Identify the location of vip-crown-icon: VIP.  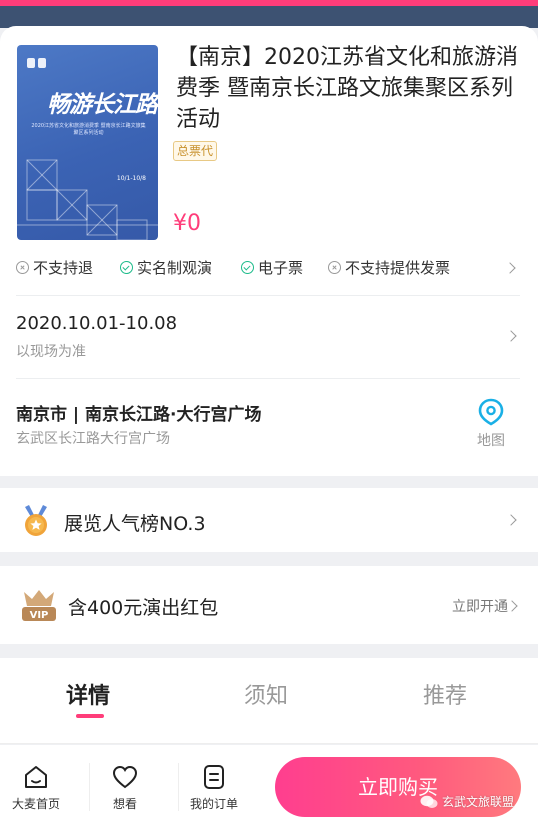
(39, 605).